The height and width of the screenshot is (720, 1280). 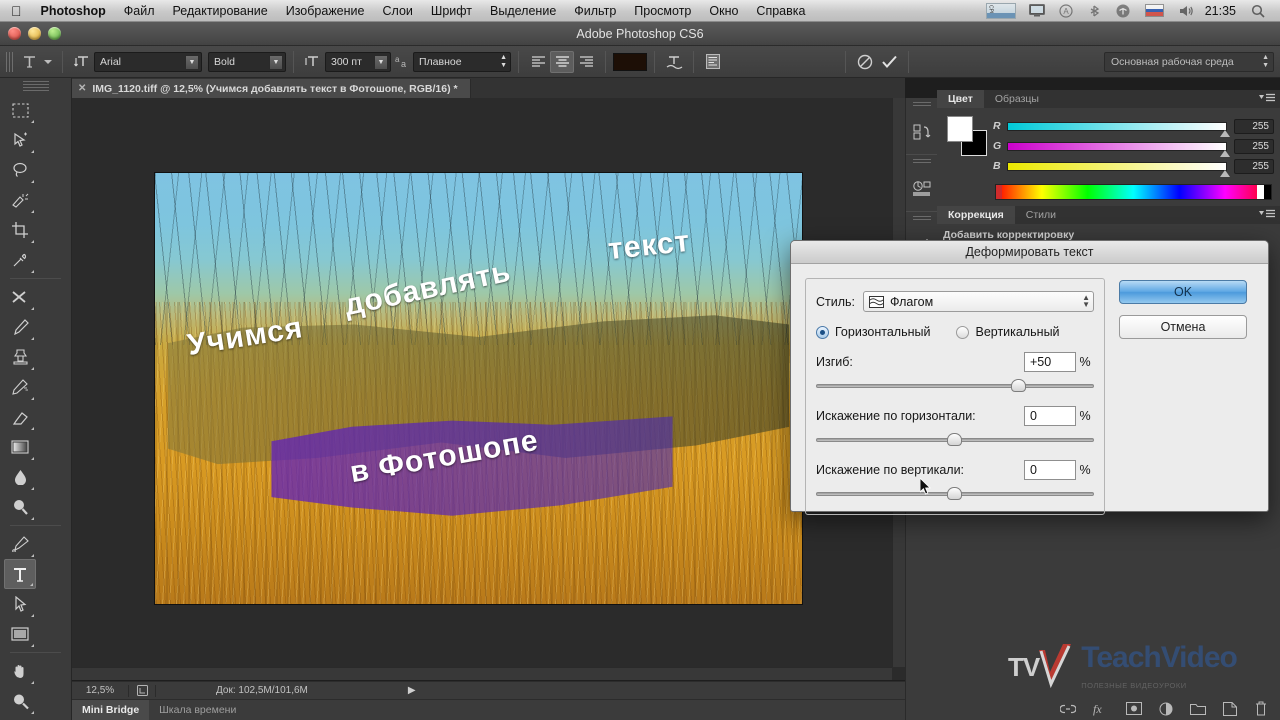 I want to click on move-tool, so click(x=20, y=140).